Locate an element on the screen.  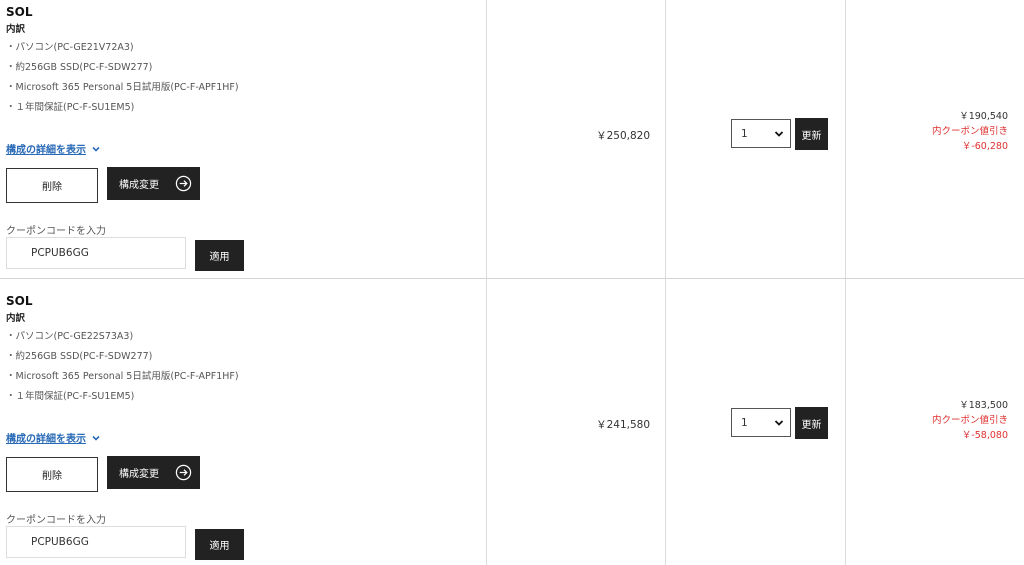
unit-price: ￥241,580 is located at coordinates (623, 425).